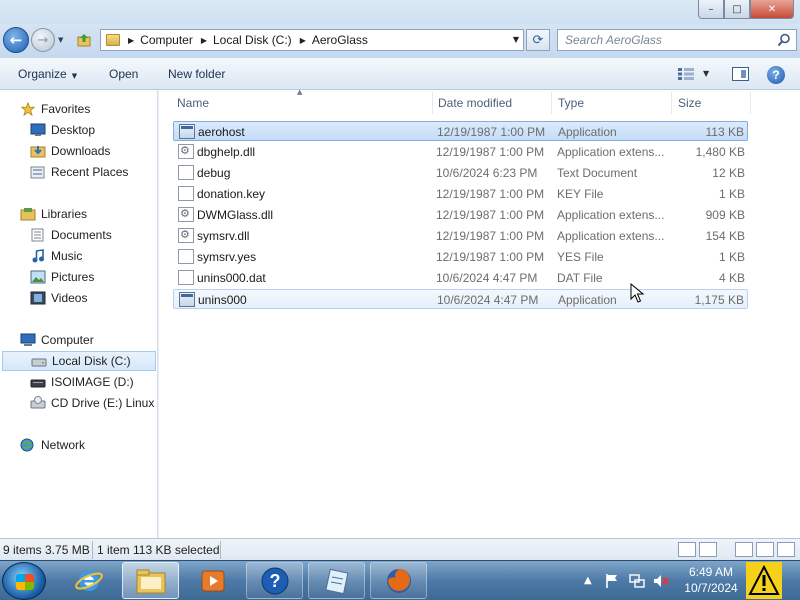 This screenshot has width=800, height=600. I want to click on sidebar-favorites: Favorites, so click(78, 109).